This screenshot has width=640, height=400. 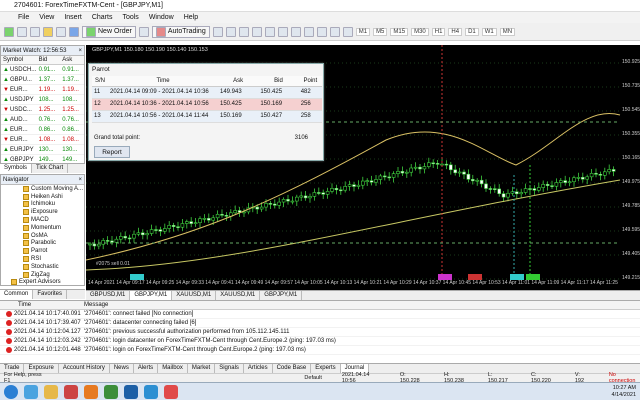 I want to click on tf-w1: W1, so click(x=489, y=31).